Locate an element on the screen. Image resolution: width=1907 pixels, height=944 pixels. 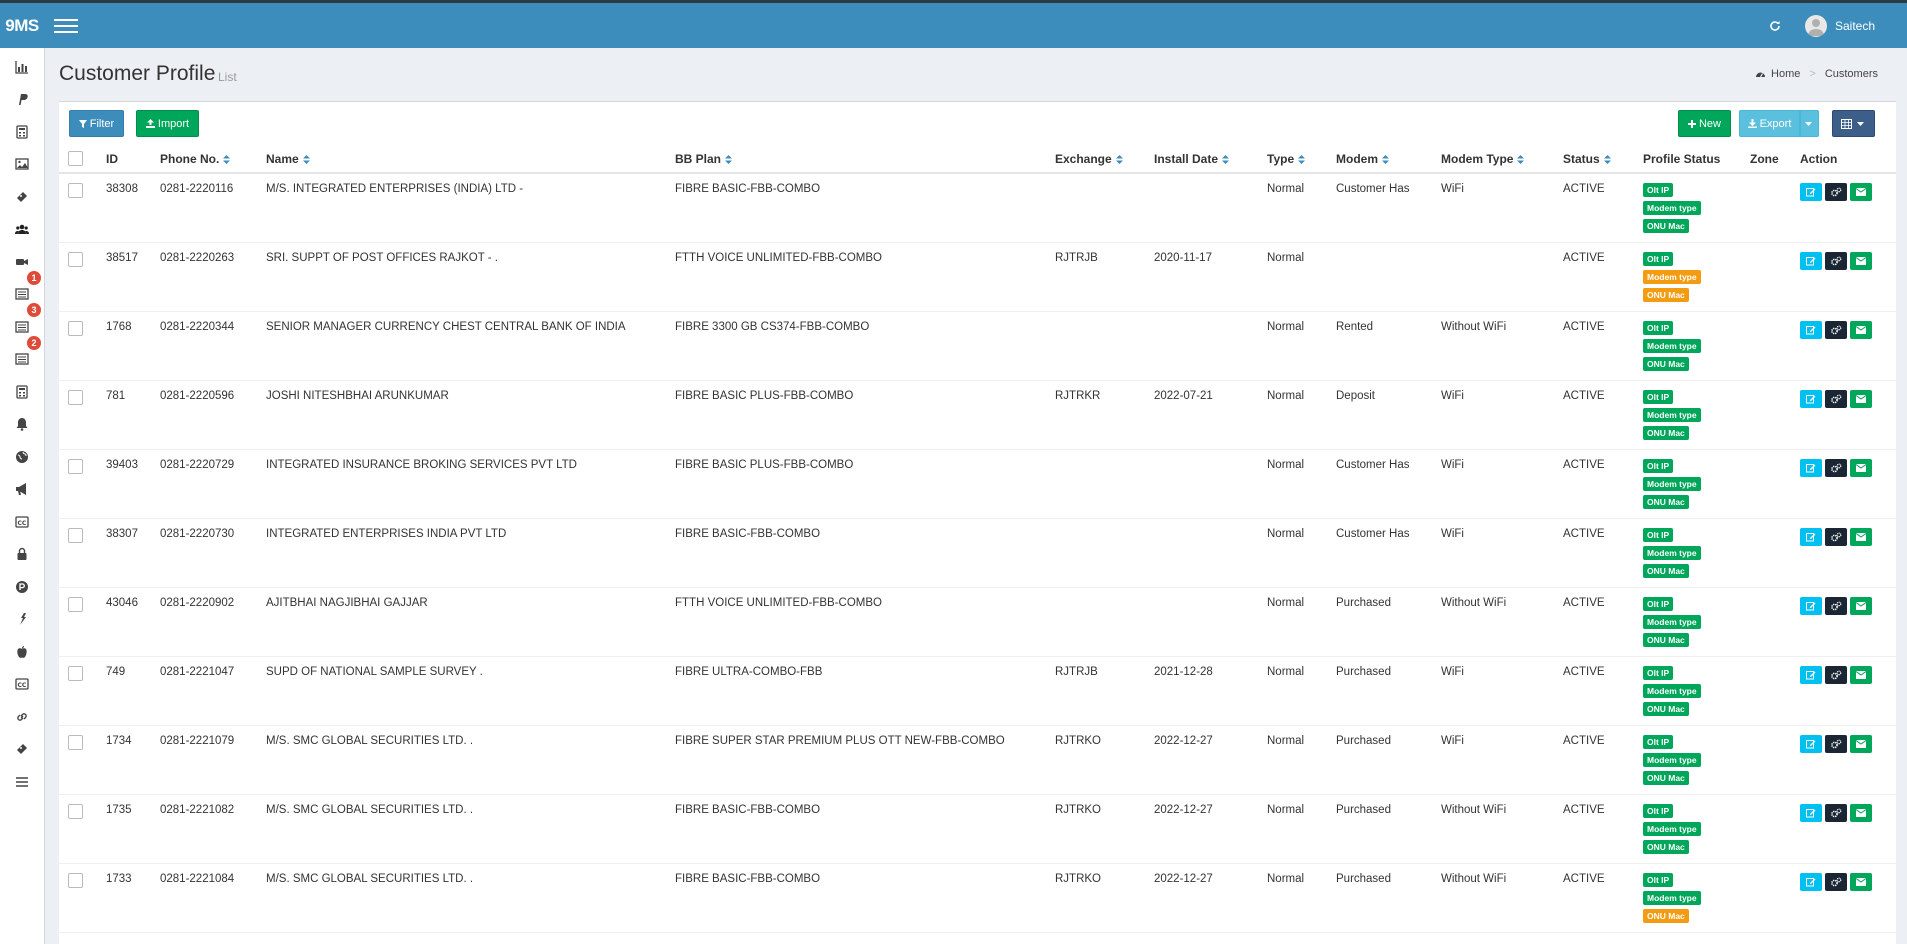
bullhorn-icon is located at coordinates (22, 489).